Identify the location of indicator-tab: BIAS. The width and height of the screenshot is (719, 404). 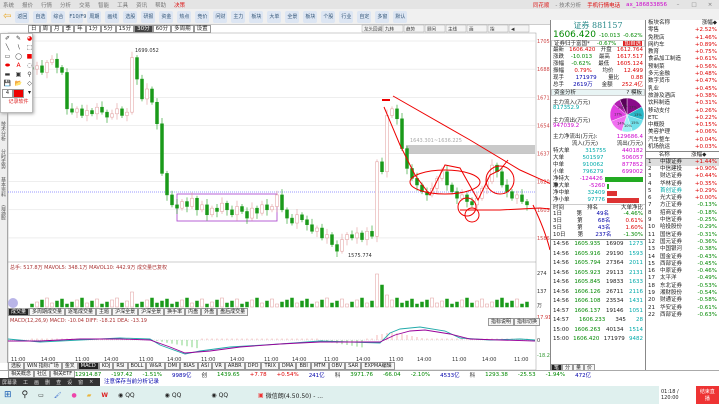
(189, 366).